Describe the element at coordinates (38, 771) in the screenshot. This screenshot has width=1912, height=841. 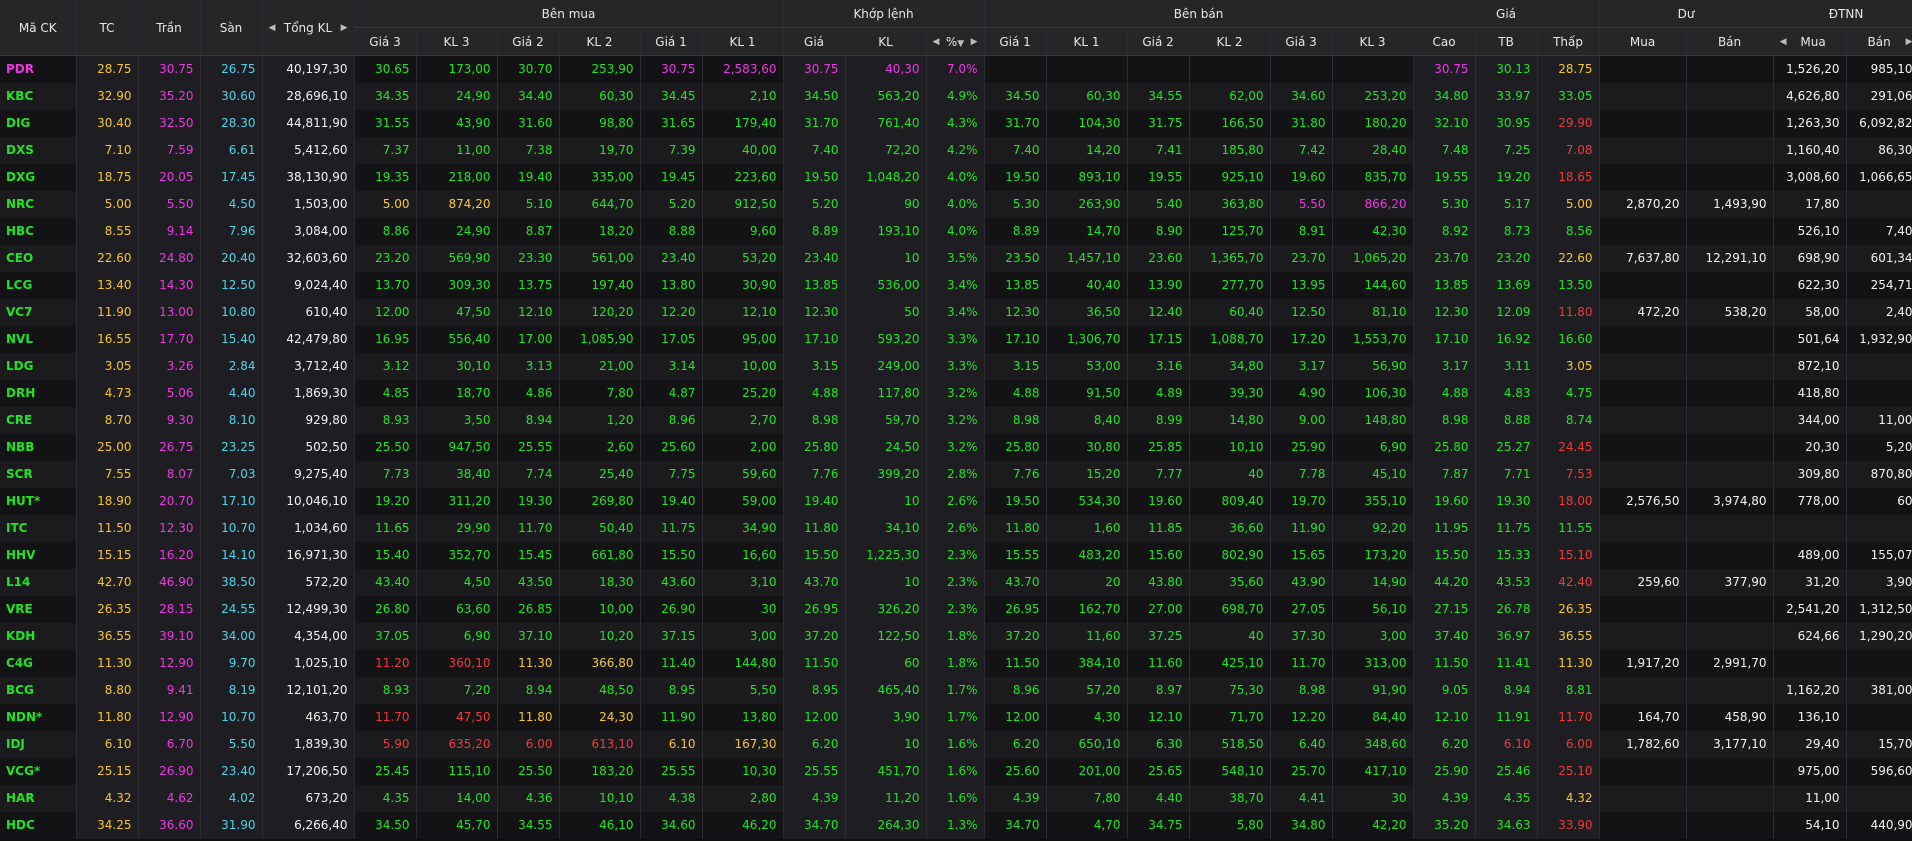
I see `cell-sym: VCG*` at that location.